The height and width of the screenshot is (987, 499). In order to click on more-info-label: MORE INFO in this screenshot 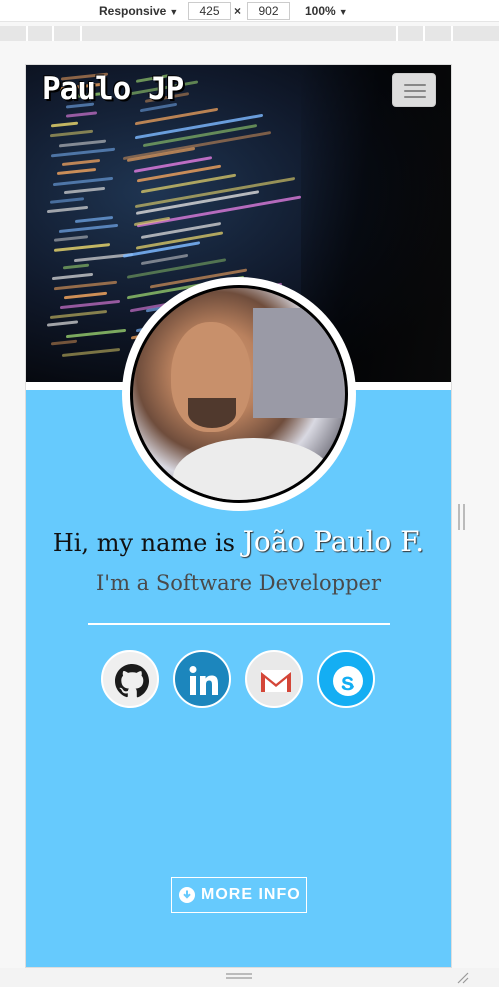, I will do `click(251, 894)`.